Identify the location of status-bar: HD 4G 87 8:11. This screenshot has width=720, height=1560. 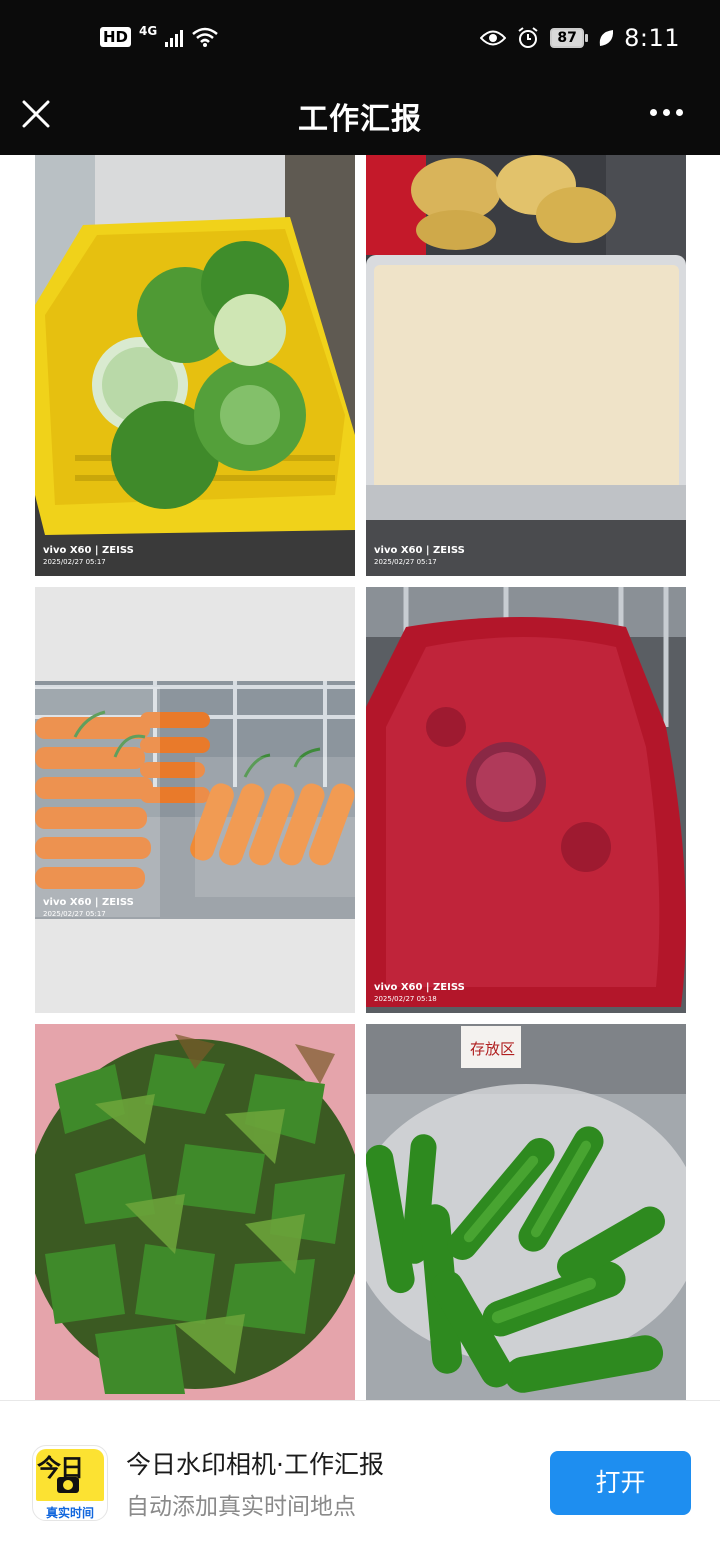
(360, 42).